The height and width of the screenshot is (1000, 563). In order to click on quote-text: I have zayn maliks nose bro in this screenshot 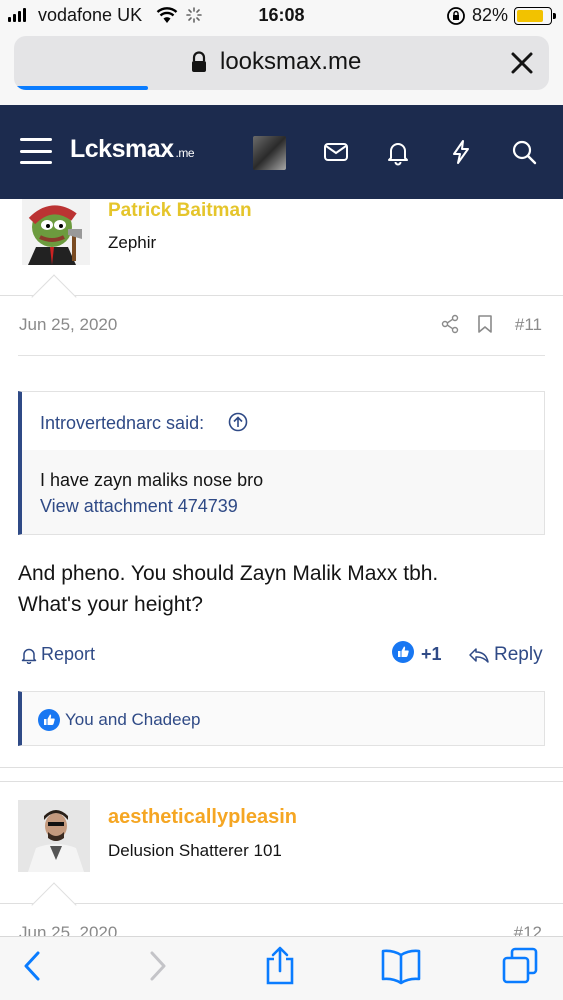, I will do `click(152, 480)`.